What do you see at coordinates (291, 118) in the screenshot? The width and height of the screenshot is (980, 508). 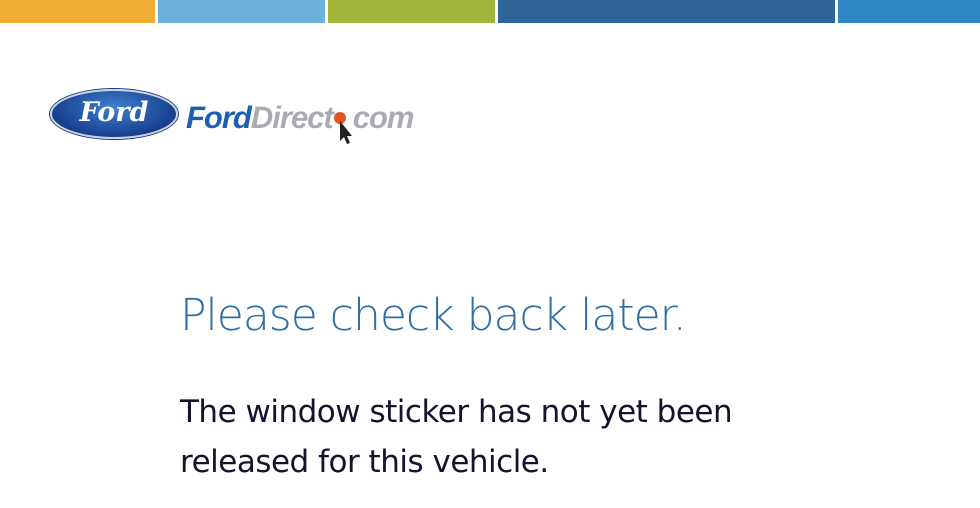 I see `wordmark-text: Direct` at bounding box center [291, 118].